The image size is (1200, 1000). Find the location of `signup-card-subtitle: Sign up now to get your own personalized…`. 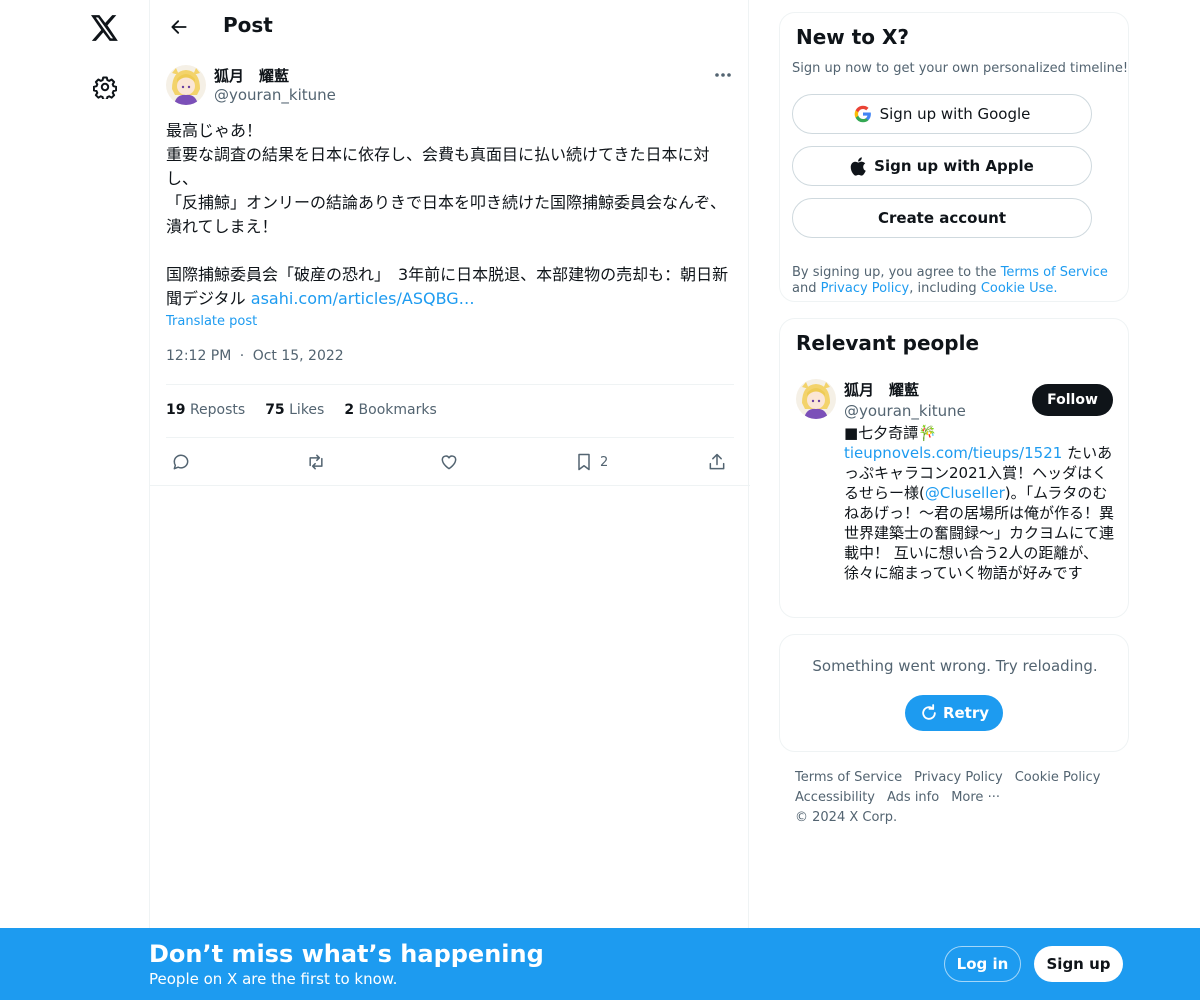

signup-card-subtitle: Sign up now to get your own personalized… is located at coordinates (960, 68).